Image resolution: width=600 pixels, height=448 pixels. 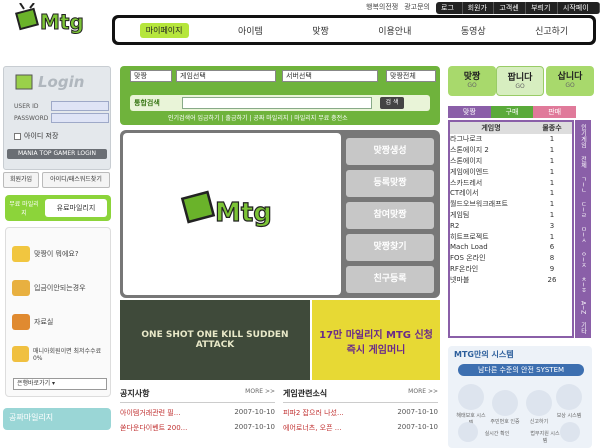 What do you see at coordinates (479, 8) in the screenshot?
I see `signup-link: 회원가입` at bounding box center [479, 8].